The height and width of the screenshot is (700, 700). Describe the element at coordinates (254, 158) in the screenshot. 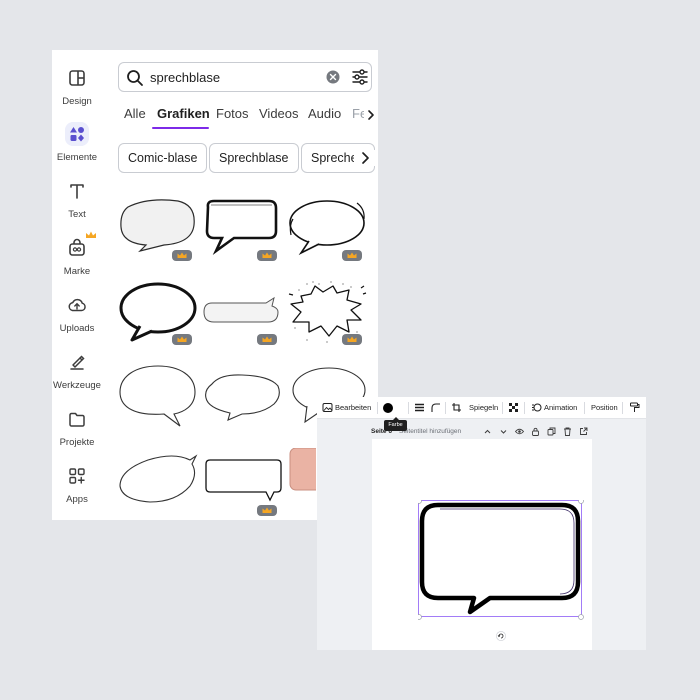

I see `chip-sprechblase: Sprechblase` at that location.